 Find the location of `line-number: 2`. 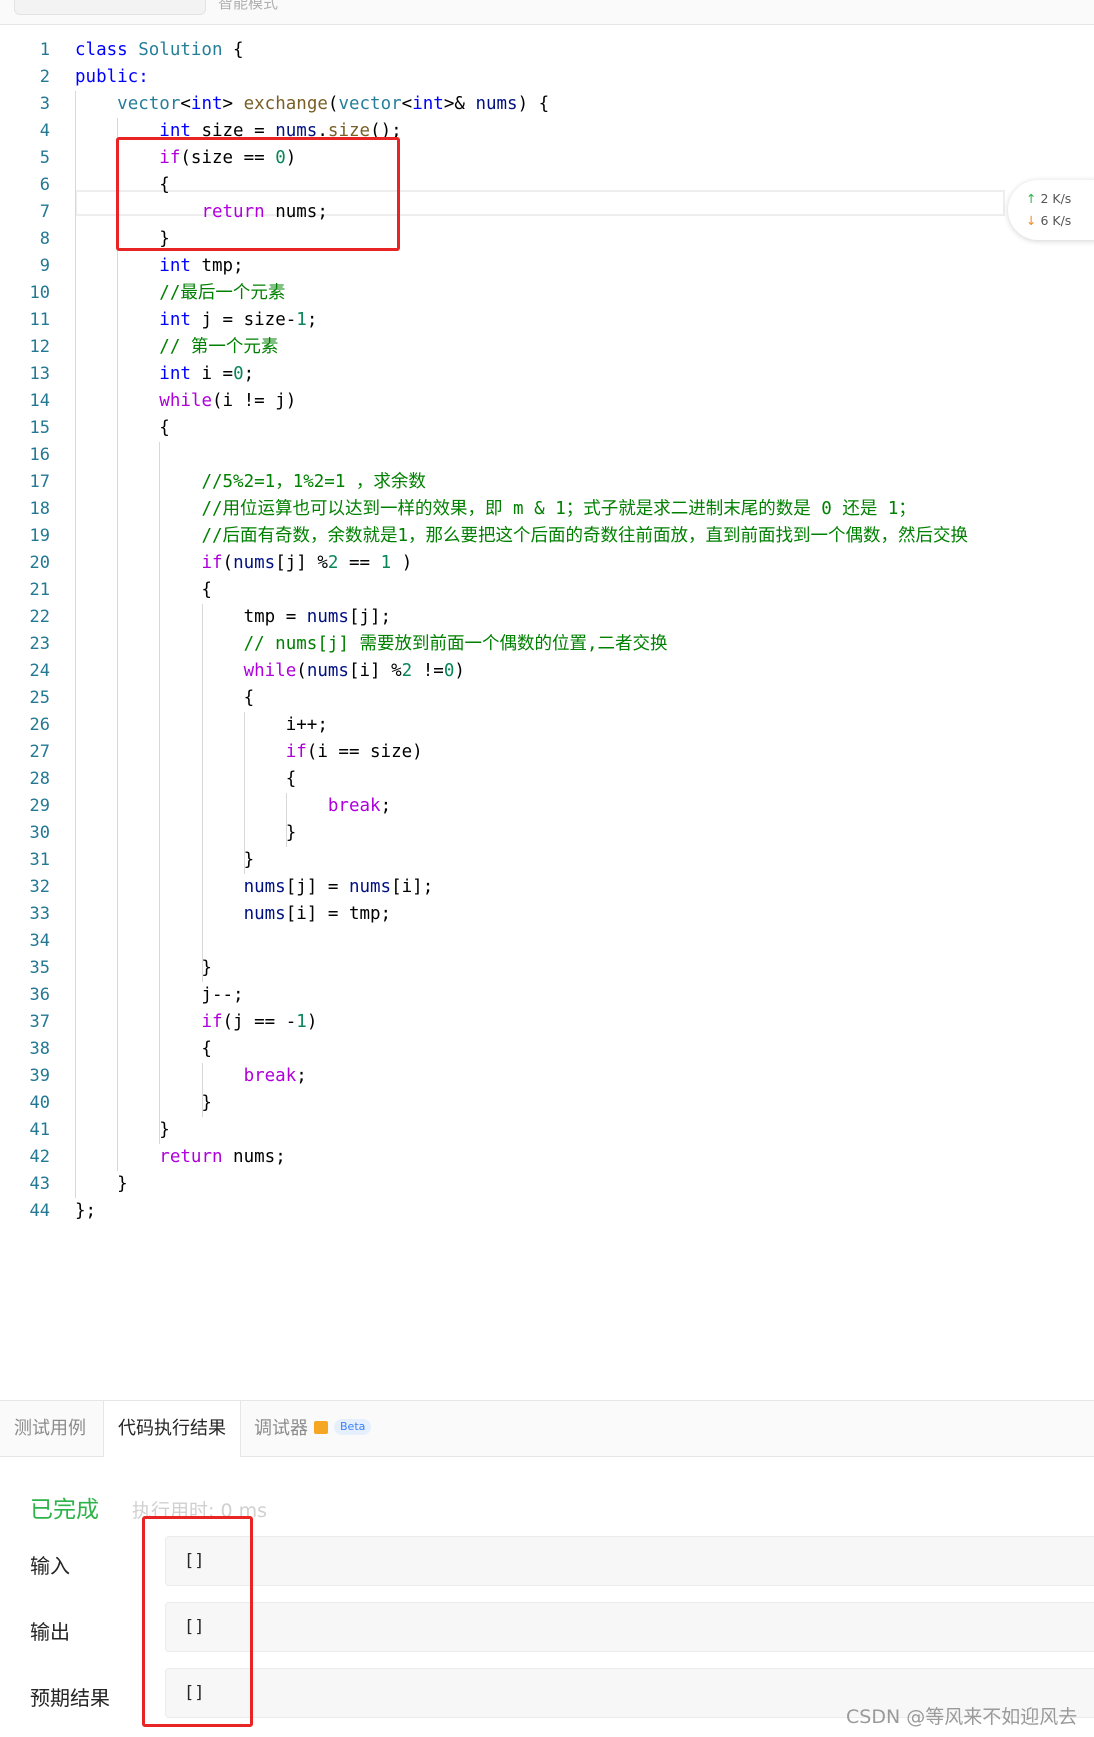

line-number: 2 is located at coordinates (44, 77).